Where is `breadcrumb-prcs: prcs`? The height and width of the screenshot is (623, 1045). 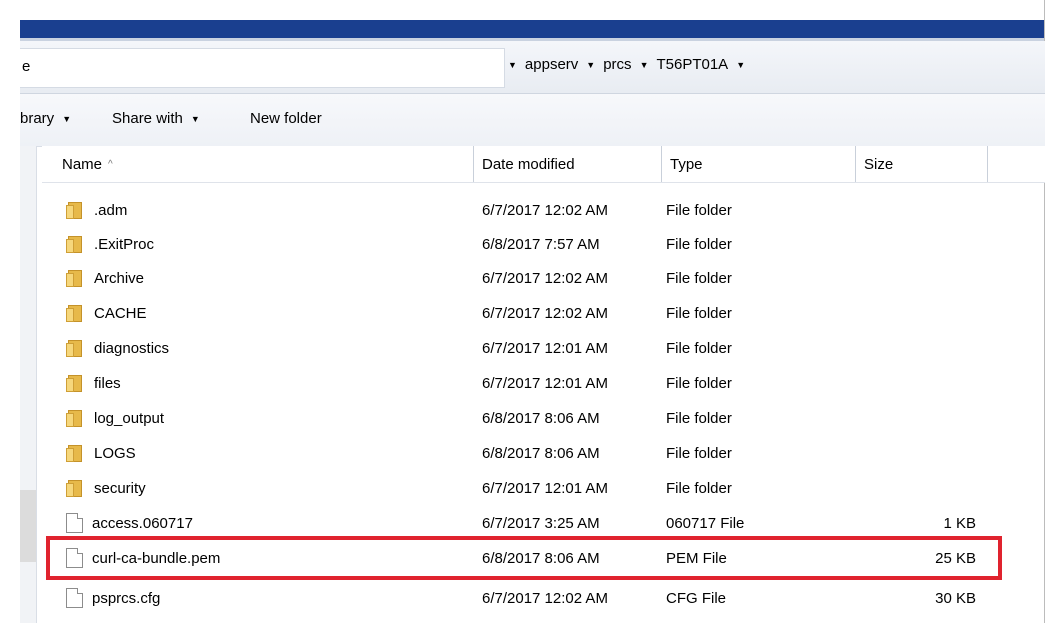 breadcrumb-prcs: prcs is located at coordinates (617, 64).